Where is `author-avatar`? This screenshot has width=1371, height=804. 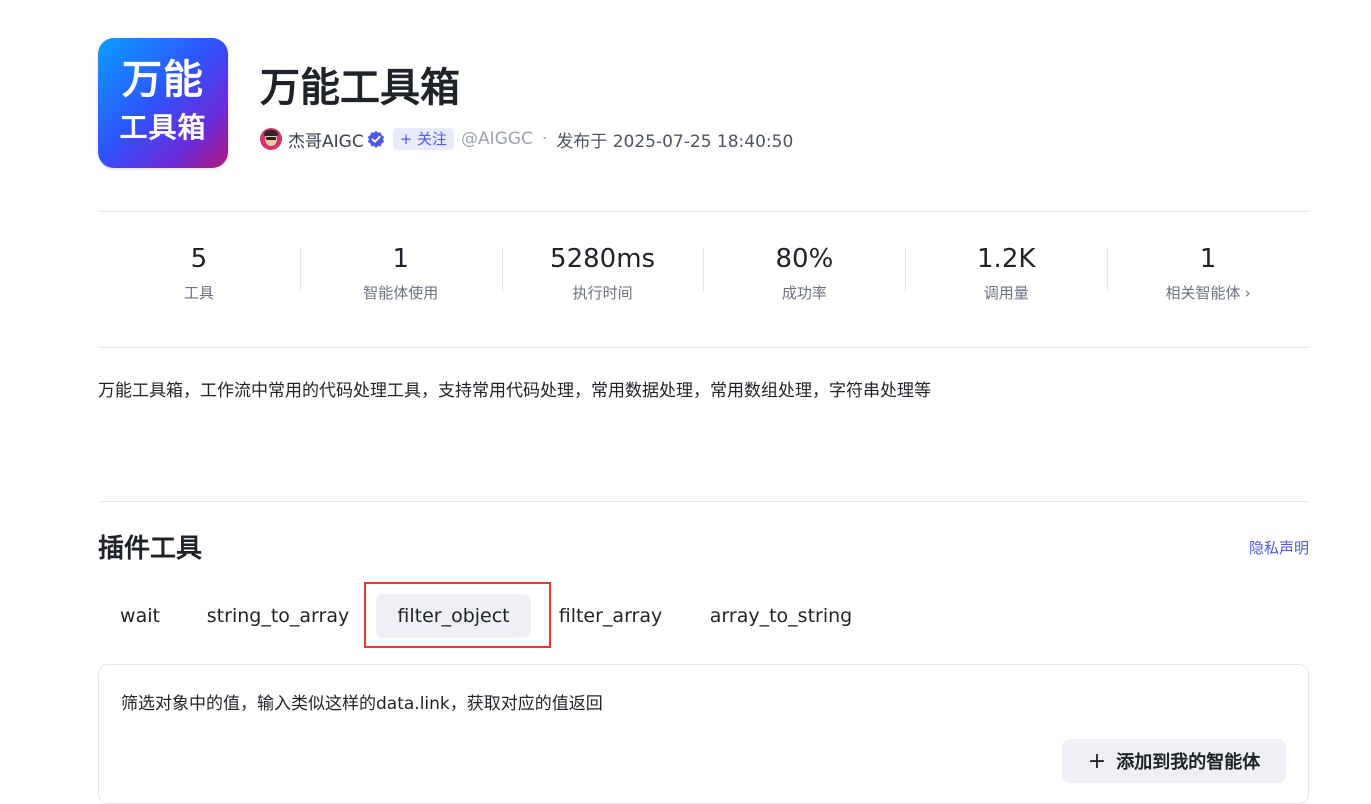
author-avatar is located at coordinates (271, 139).